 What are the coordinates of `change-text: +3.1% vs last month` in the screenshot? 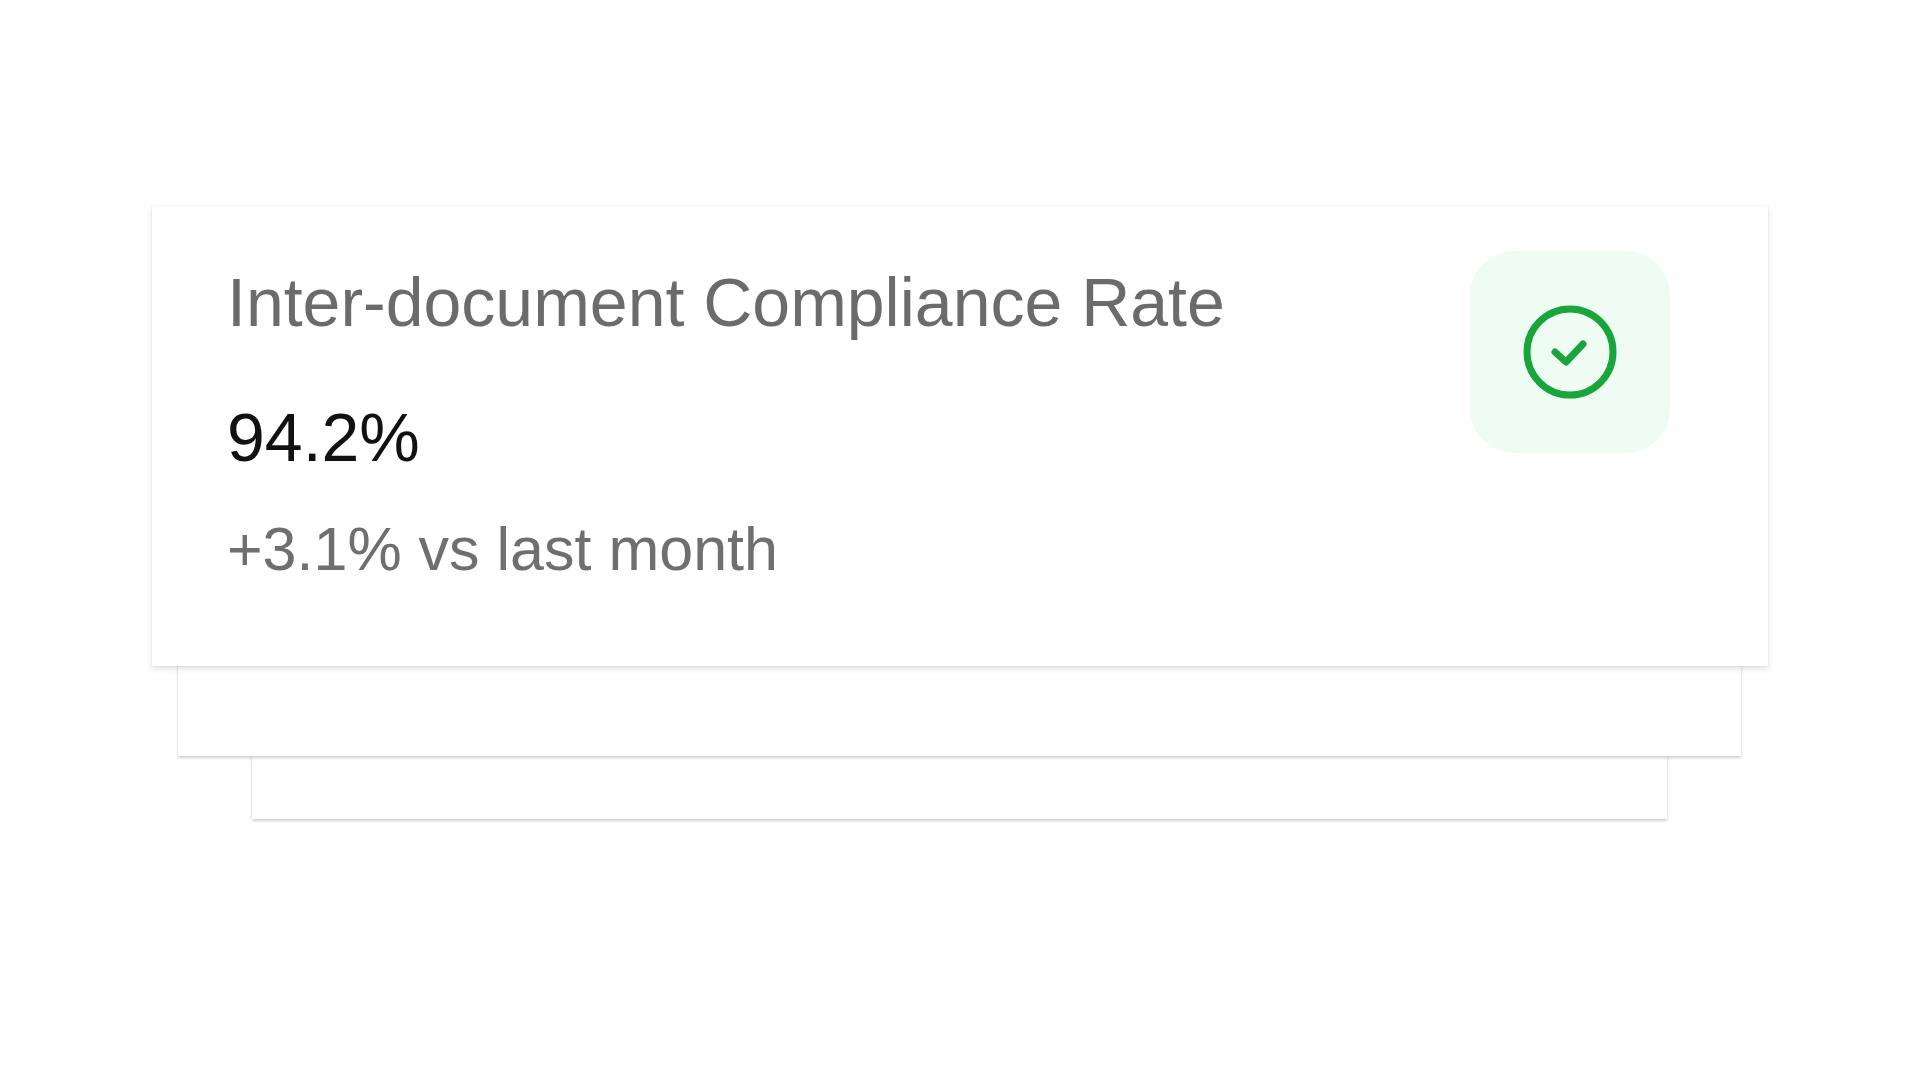 It's located at (503, 549).